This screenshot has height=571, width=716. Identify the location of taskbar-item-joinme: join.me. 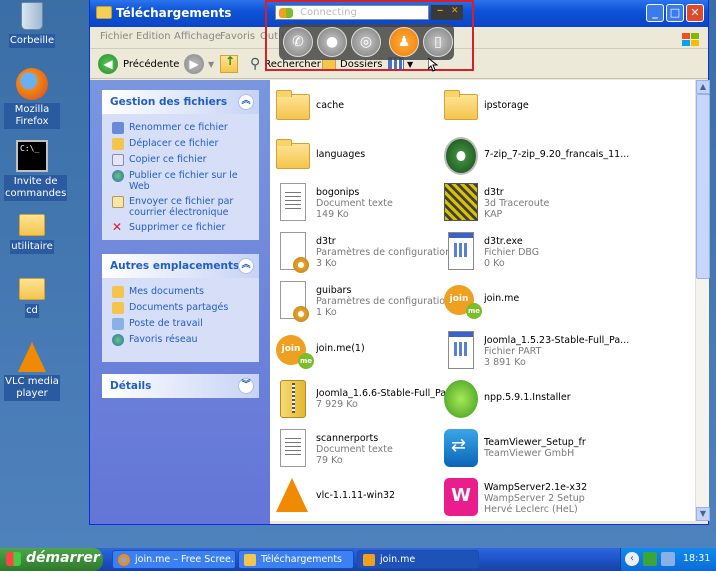
(418, 559).